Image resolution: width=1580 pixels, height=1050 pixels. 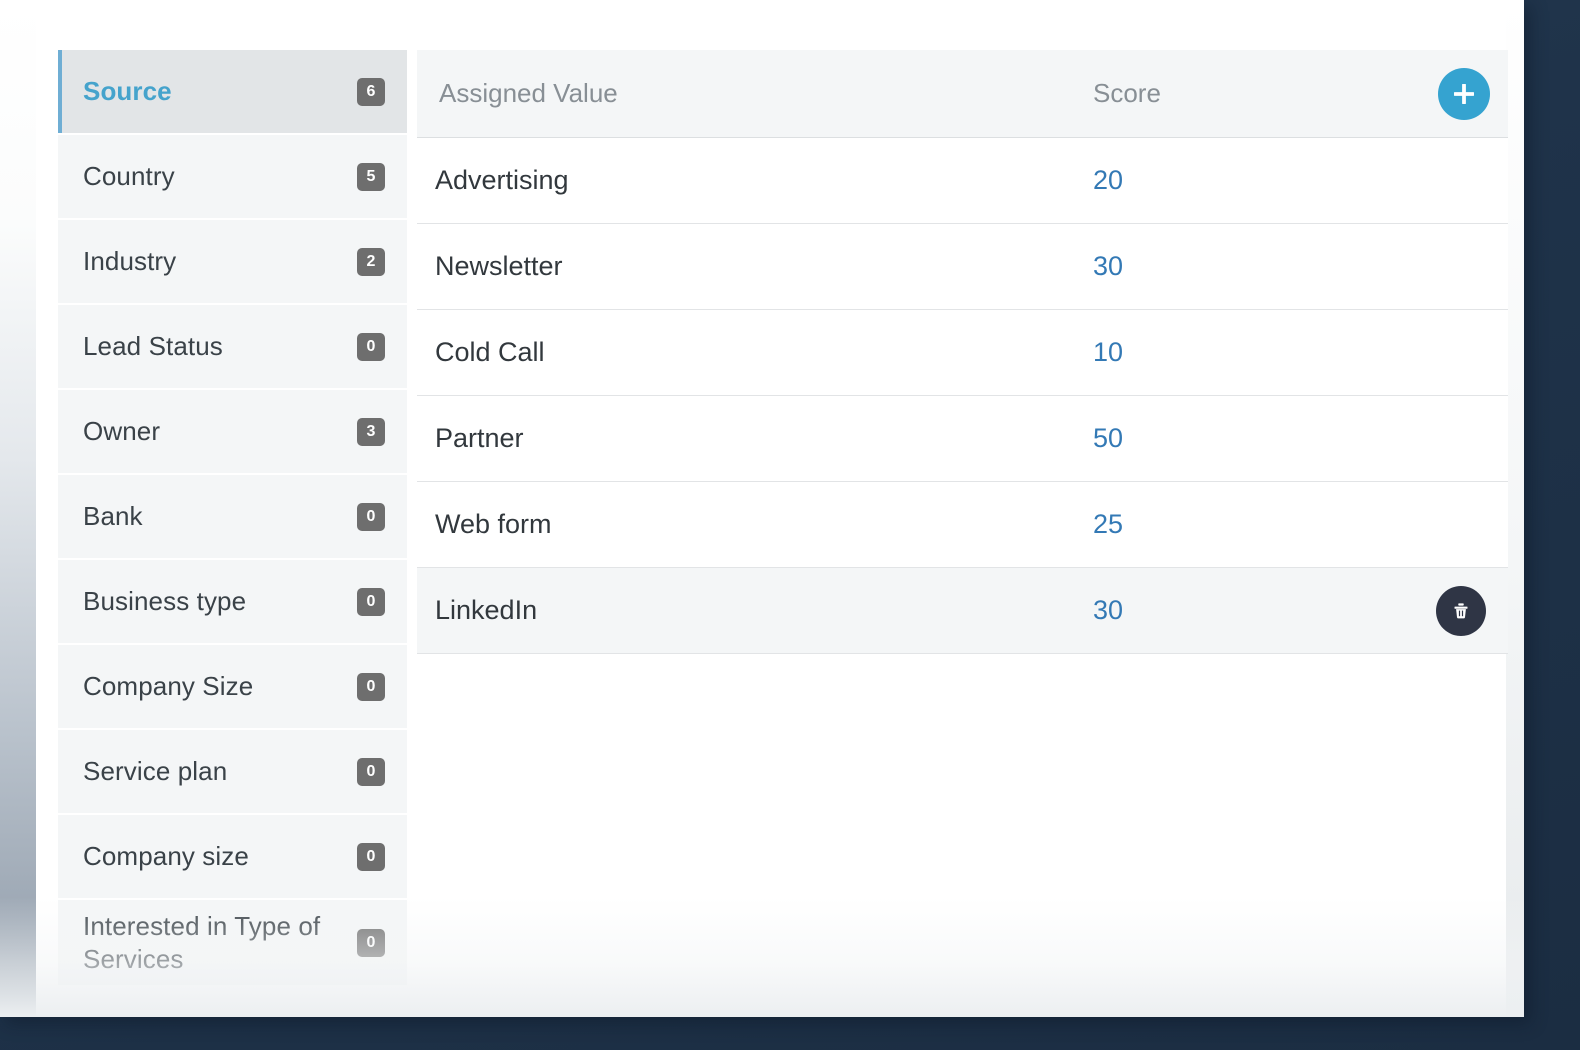 I want to click on column-header-assigned-value: Assigned Value, so click(x=528, y=93).